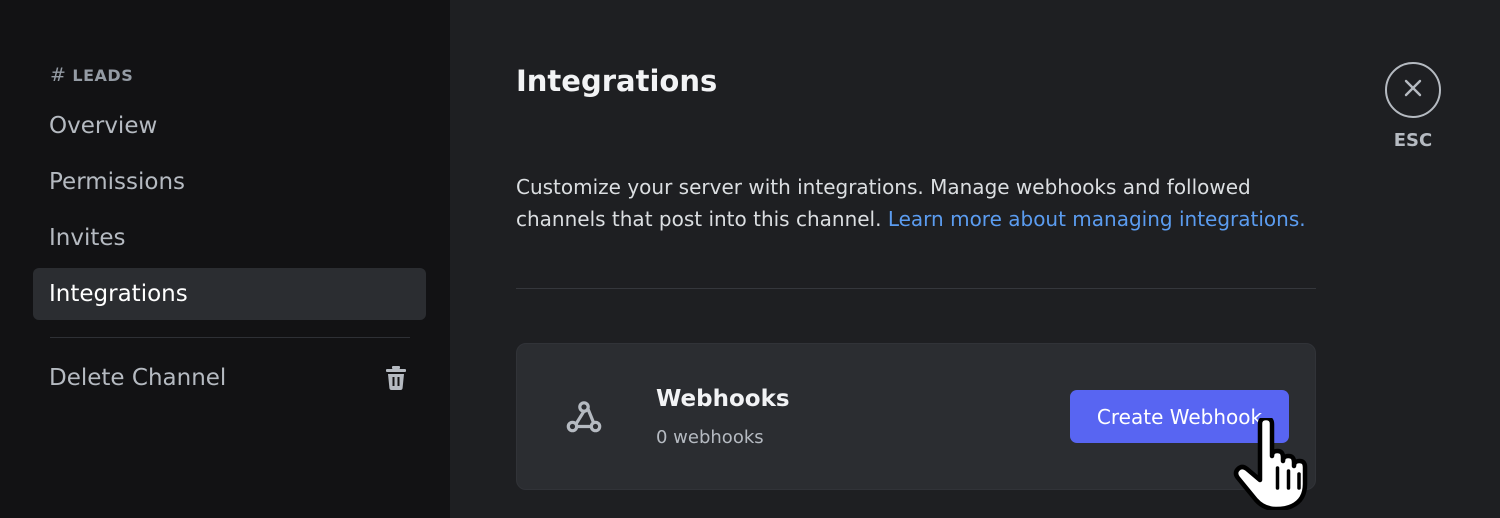 Image resolution: width=1500 pixels, height=518 pixels. I want to click on close-control: ESC, so click(1413, 106).